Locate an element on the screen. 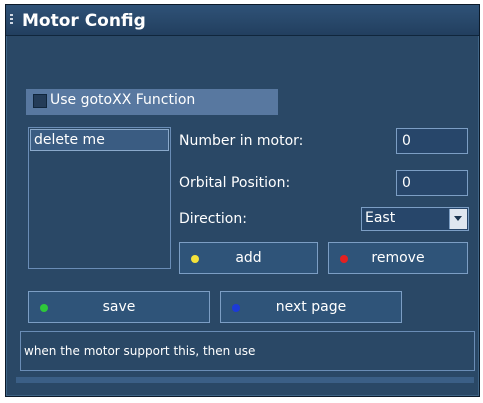 This screenshot has width=483, height=403. direction-select: East is located at coordinates (415, 219).